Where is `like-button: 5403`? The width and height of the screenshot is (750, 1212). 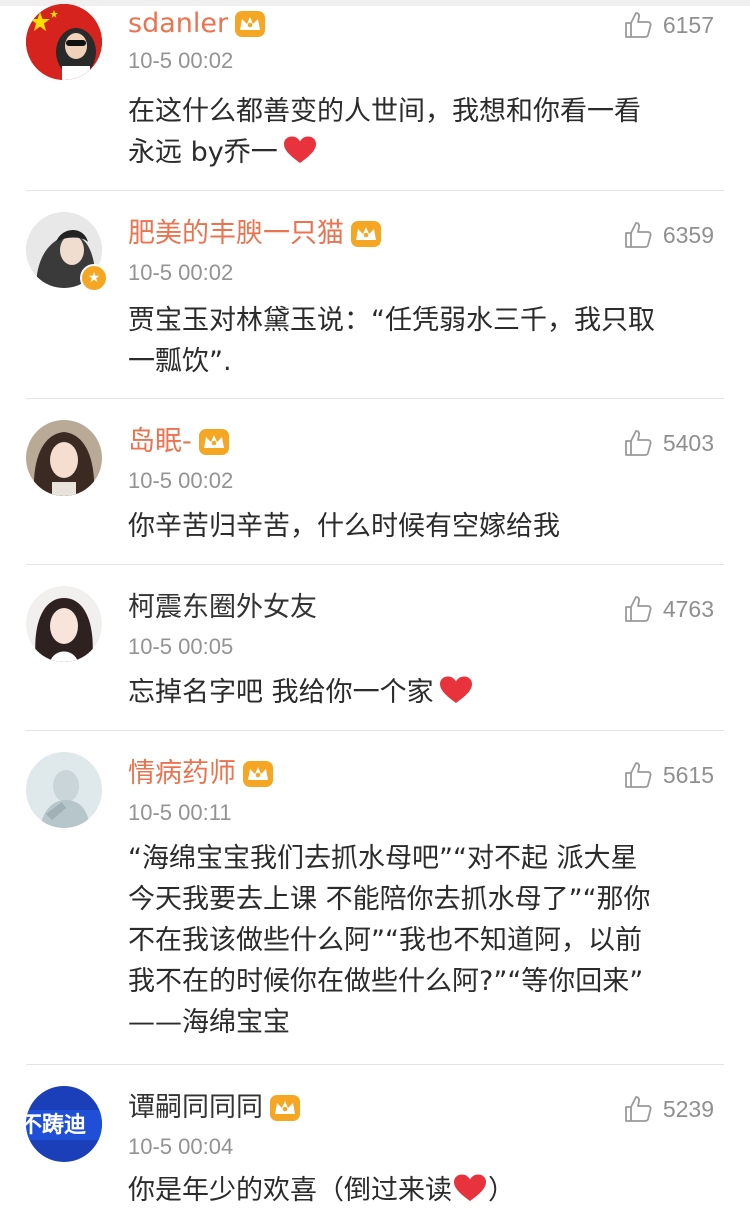 like-button: 5403 is located at coordinates (668, 443).